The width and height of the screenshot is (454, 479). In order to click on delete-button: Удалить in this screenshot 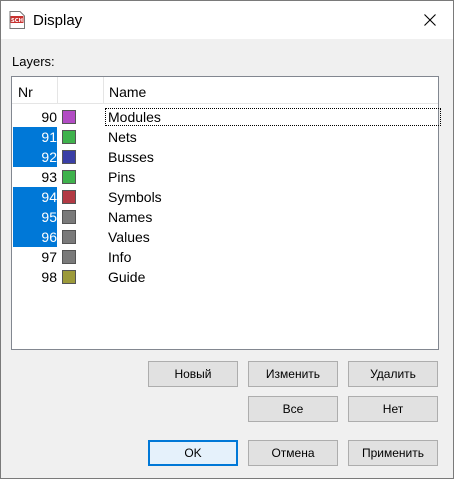, I will do `click(393, 374)`.